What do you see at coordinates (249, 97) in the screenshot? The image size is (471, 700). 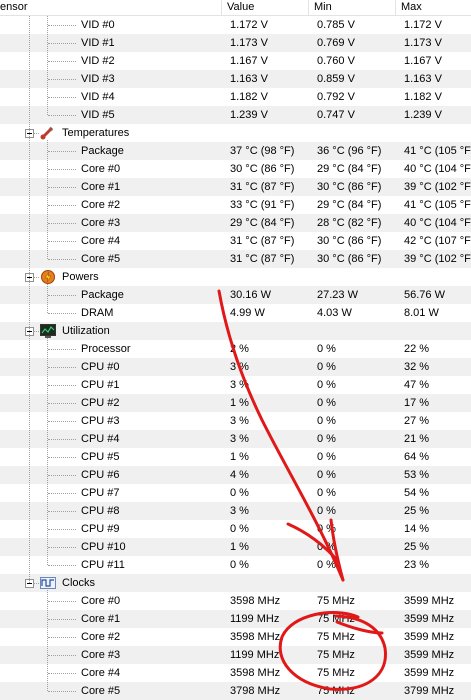 I see `sensor-value: 1.182 V` at bounding box center [249, 97].